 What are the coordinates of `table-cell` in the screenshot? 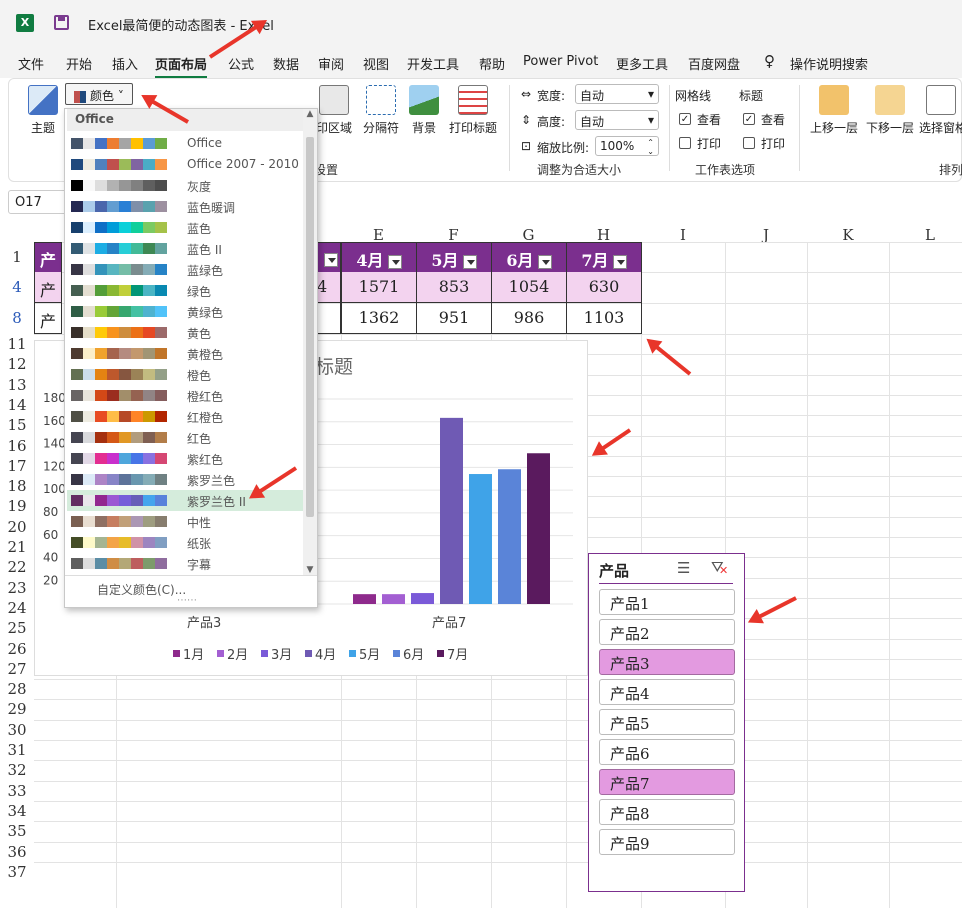 It's located at (328, 318).